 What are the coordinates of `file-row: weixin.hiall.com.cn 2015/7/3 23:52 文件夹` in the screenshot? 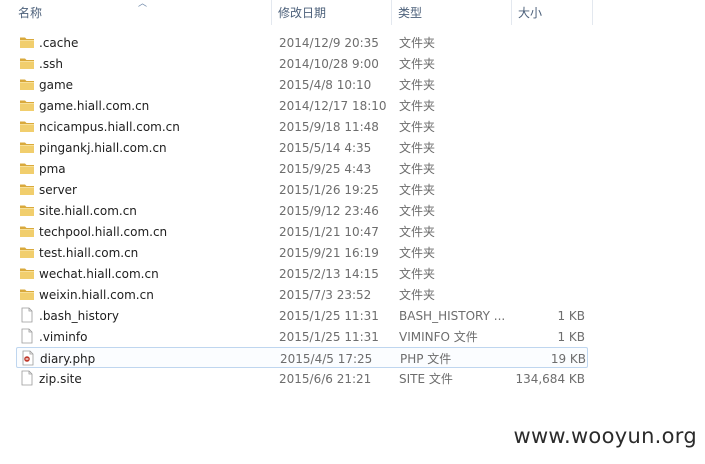 It's located at (302, 294).